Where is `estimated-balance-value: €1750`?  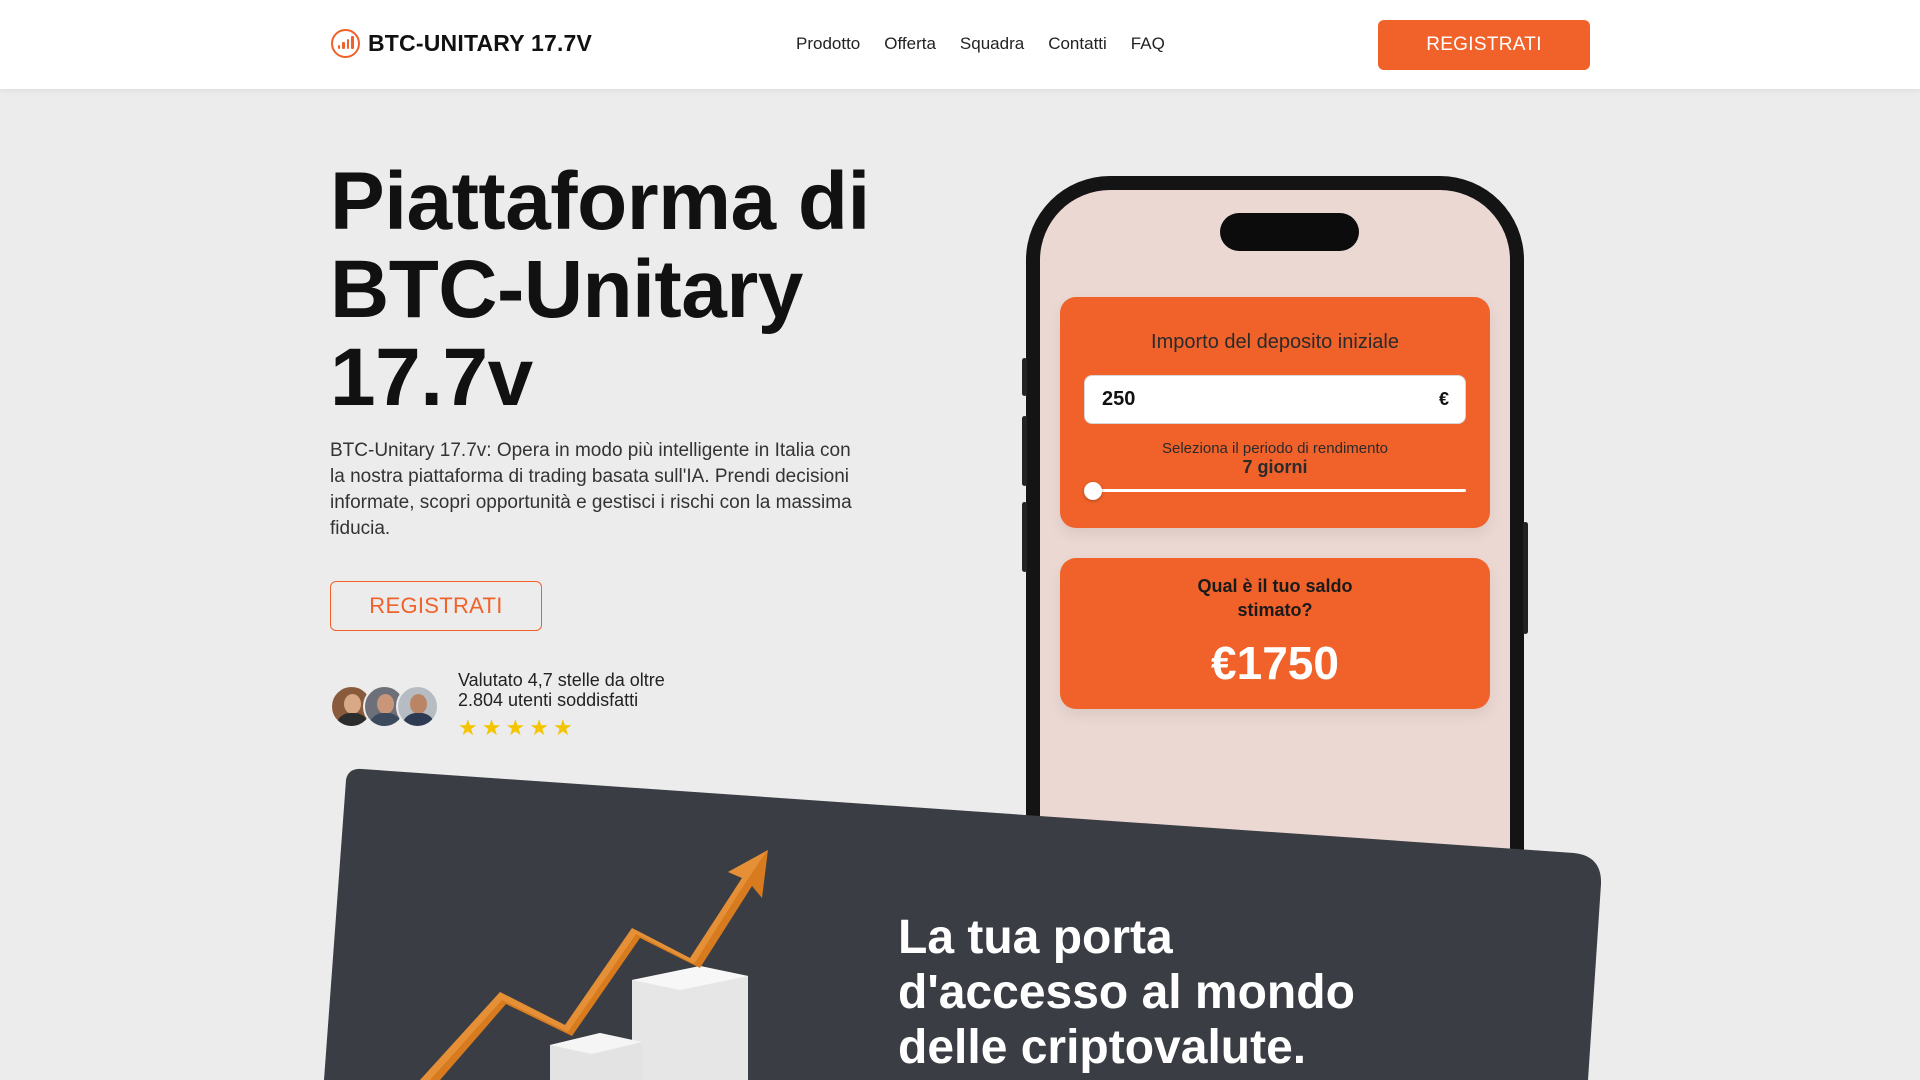 estimated-balance-value: €1750 is located at coordinates (1275, 663).